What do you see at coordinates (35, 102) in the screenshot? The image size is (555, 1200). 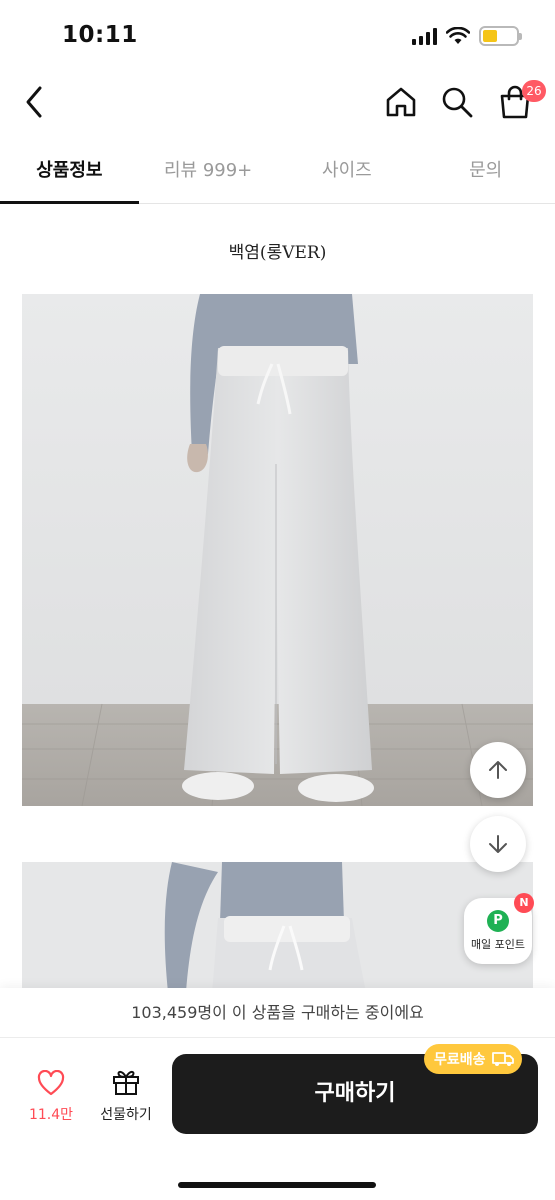 I see `back-arrow-icon` at bounding box center [35, 102].